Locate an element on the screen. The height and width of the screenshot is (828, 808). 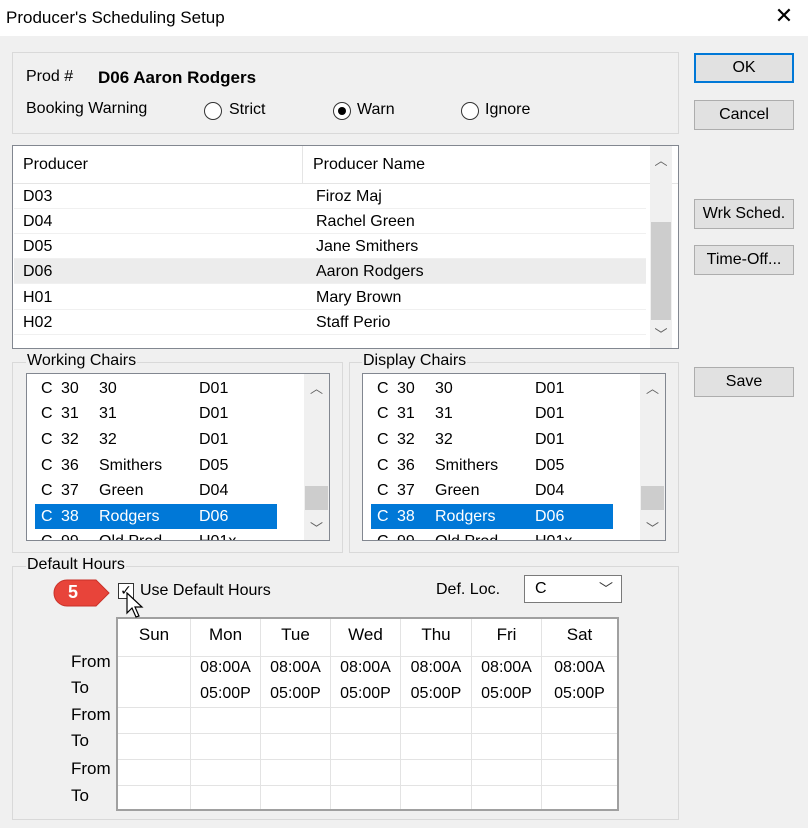
cancel-button: Cancel is located at coordinates (744, 115).